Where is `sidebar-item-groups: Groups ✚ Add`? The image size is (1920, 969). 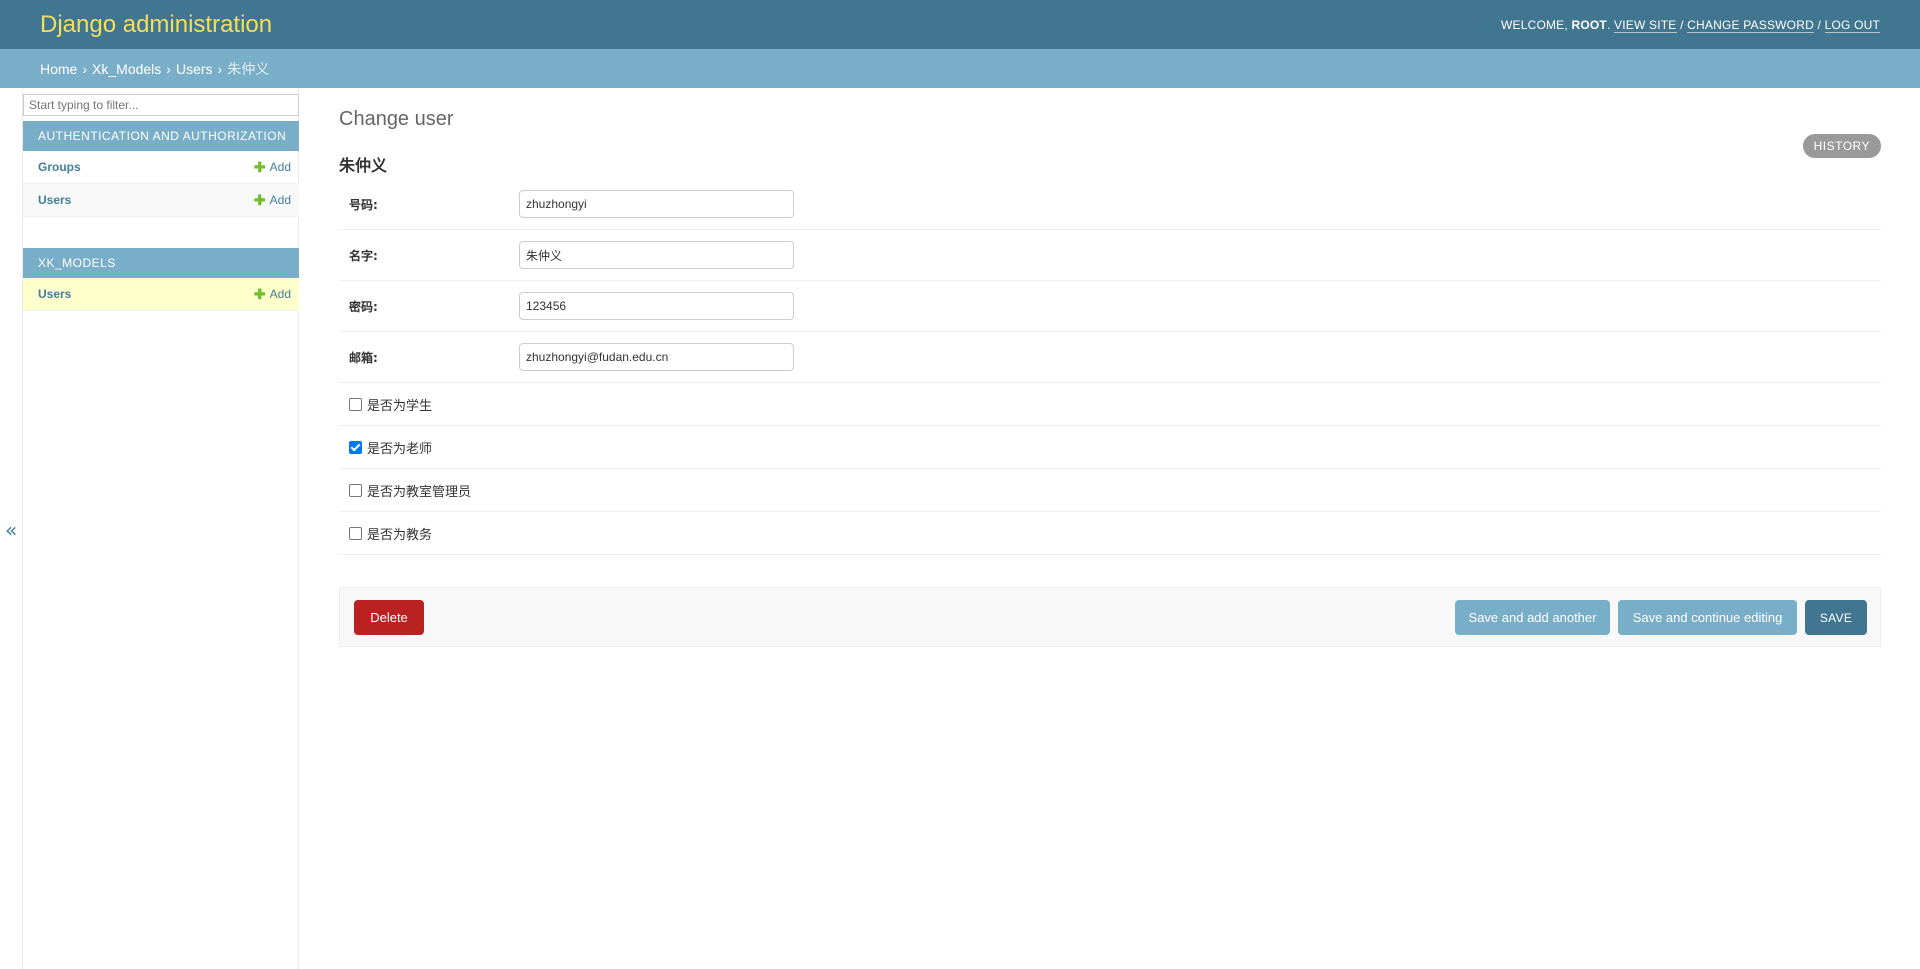 sidebar-item-groups: Groups ✚ Add is located at coordinates (161, 167).